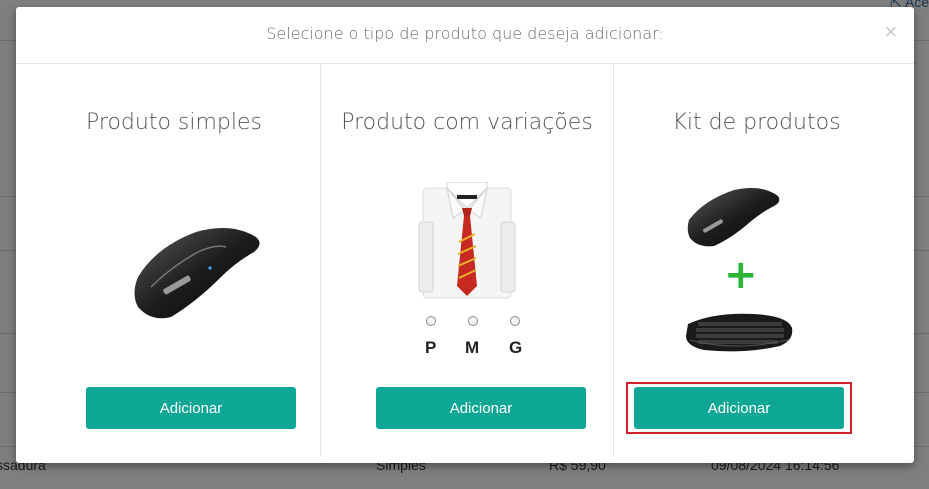  I want to click on size-radio-g, so click(515, 321).